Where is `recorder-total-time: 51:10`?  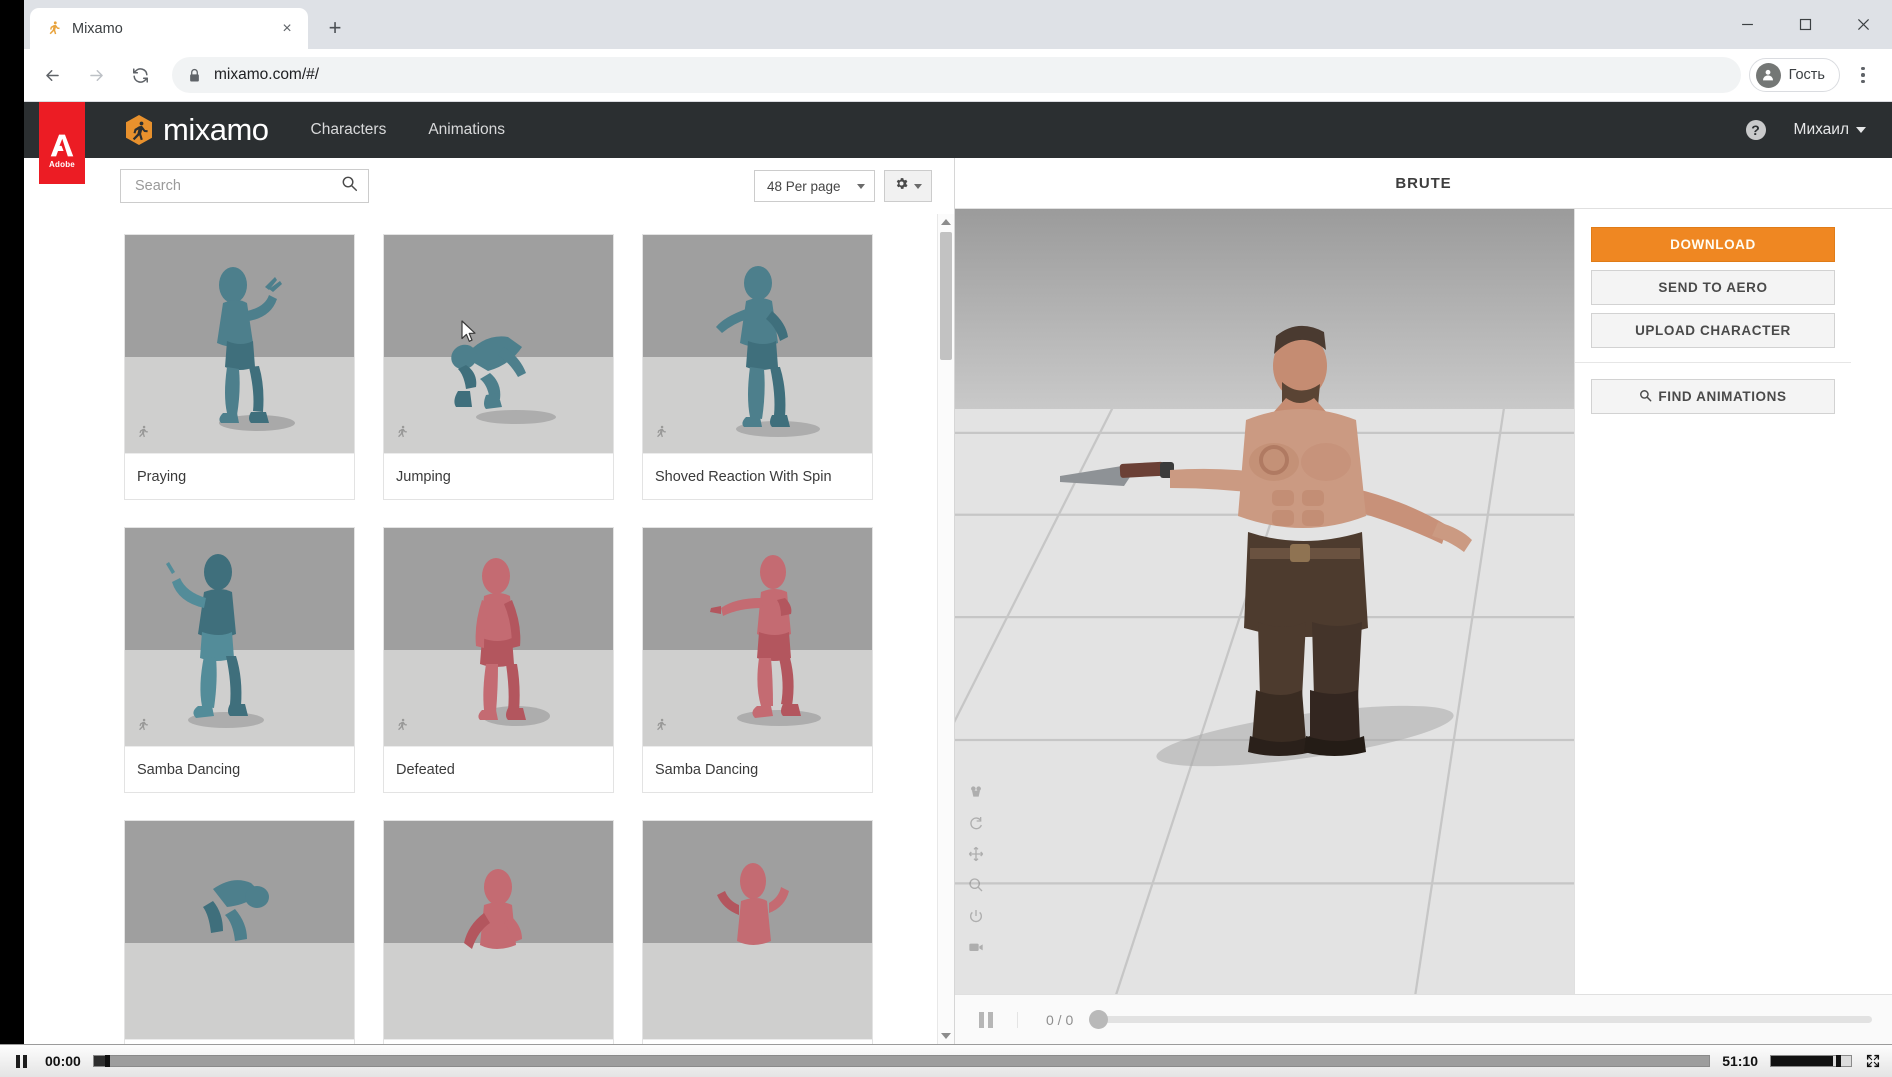 recorder-total-time: 51:10 is located at coordinates (1740, 1061).